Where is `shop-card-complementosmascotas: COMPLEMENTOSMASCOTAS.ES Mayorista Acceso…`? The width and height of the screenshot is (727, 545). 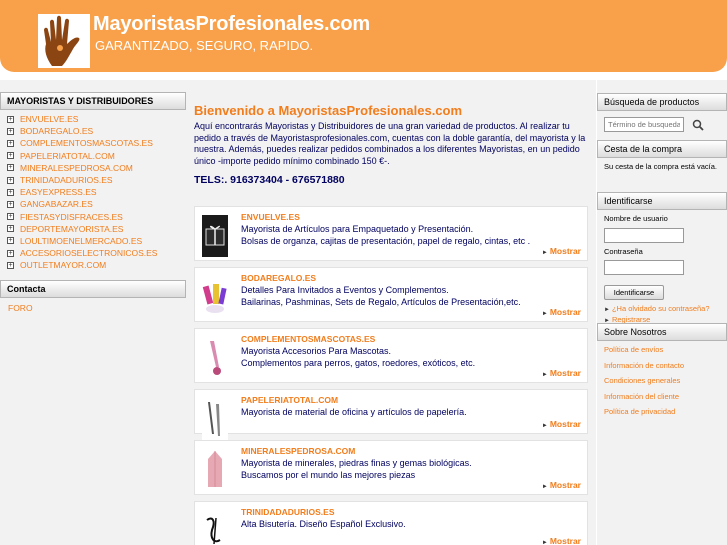
shop-card-complementosmascotas: COMPLEMENTOSMASCOTAS.ES Mayorista Acceso… is located at coordinates (391, 355).